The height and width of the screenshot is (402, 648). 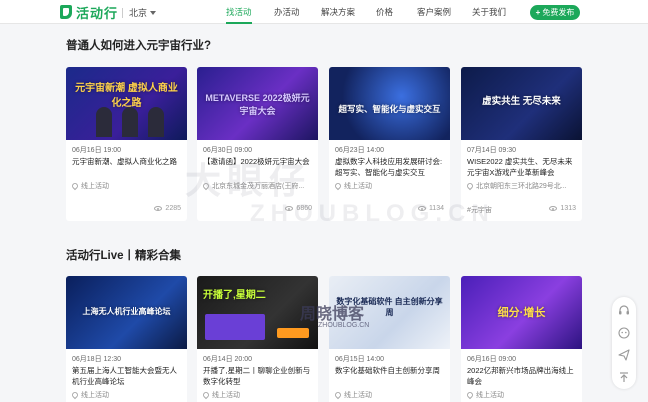 I want to click on cover-button-graphic, so click(x=293, y=333).